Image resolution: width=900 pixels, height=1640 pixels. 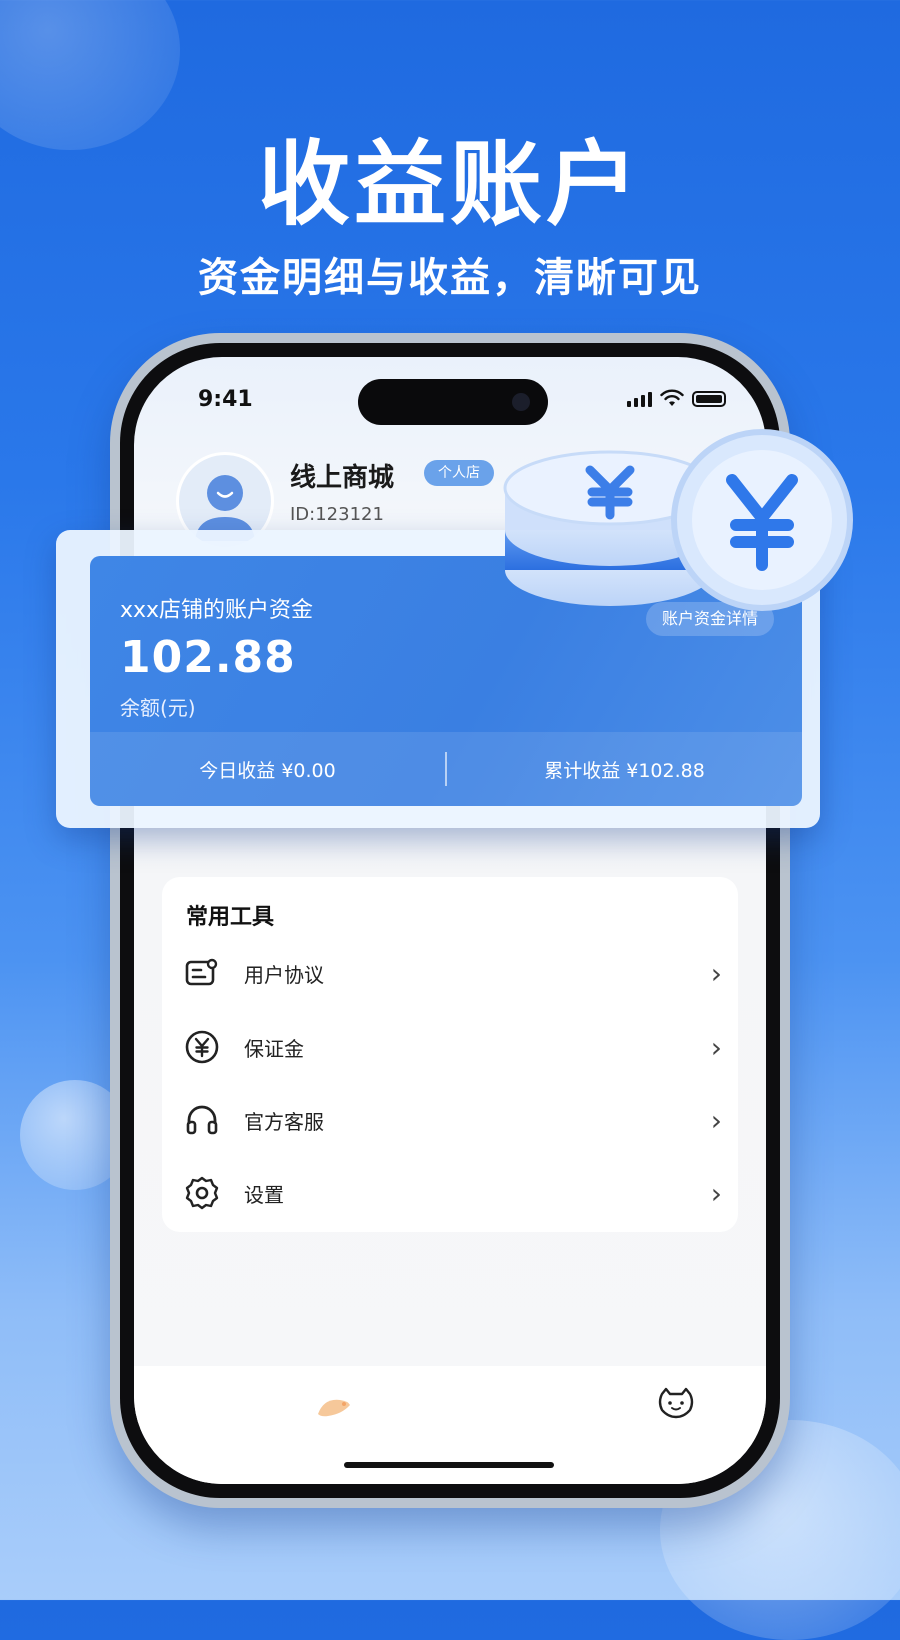 I want to click on tool-label: 设置, so click(x=264, y=1194).